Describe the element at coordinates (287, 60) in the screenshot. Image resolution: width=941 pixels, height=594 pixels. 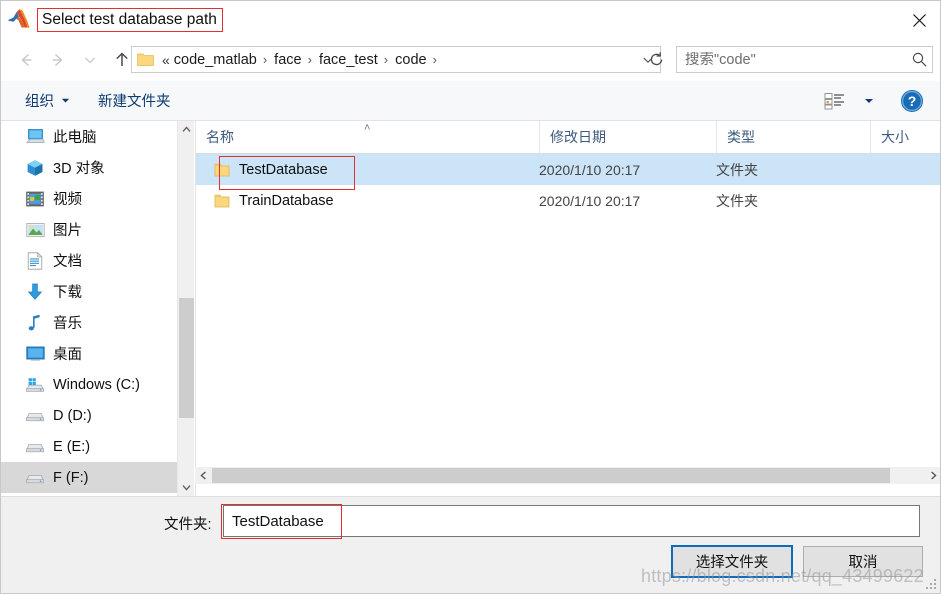
I see `breadcrumb-item-1: face` at that location.